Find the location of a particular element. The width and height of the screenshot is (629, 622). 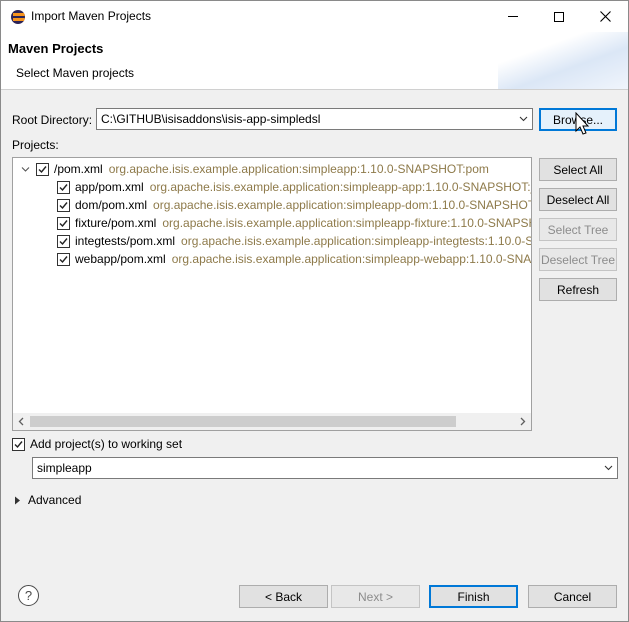

add-to-working-set-checkbox: Add project(s) to working set is located at coordinates (97, 444).